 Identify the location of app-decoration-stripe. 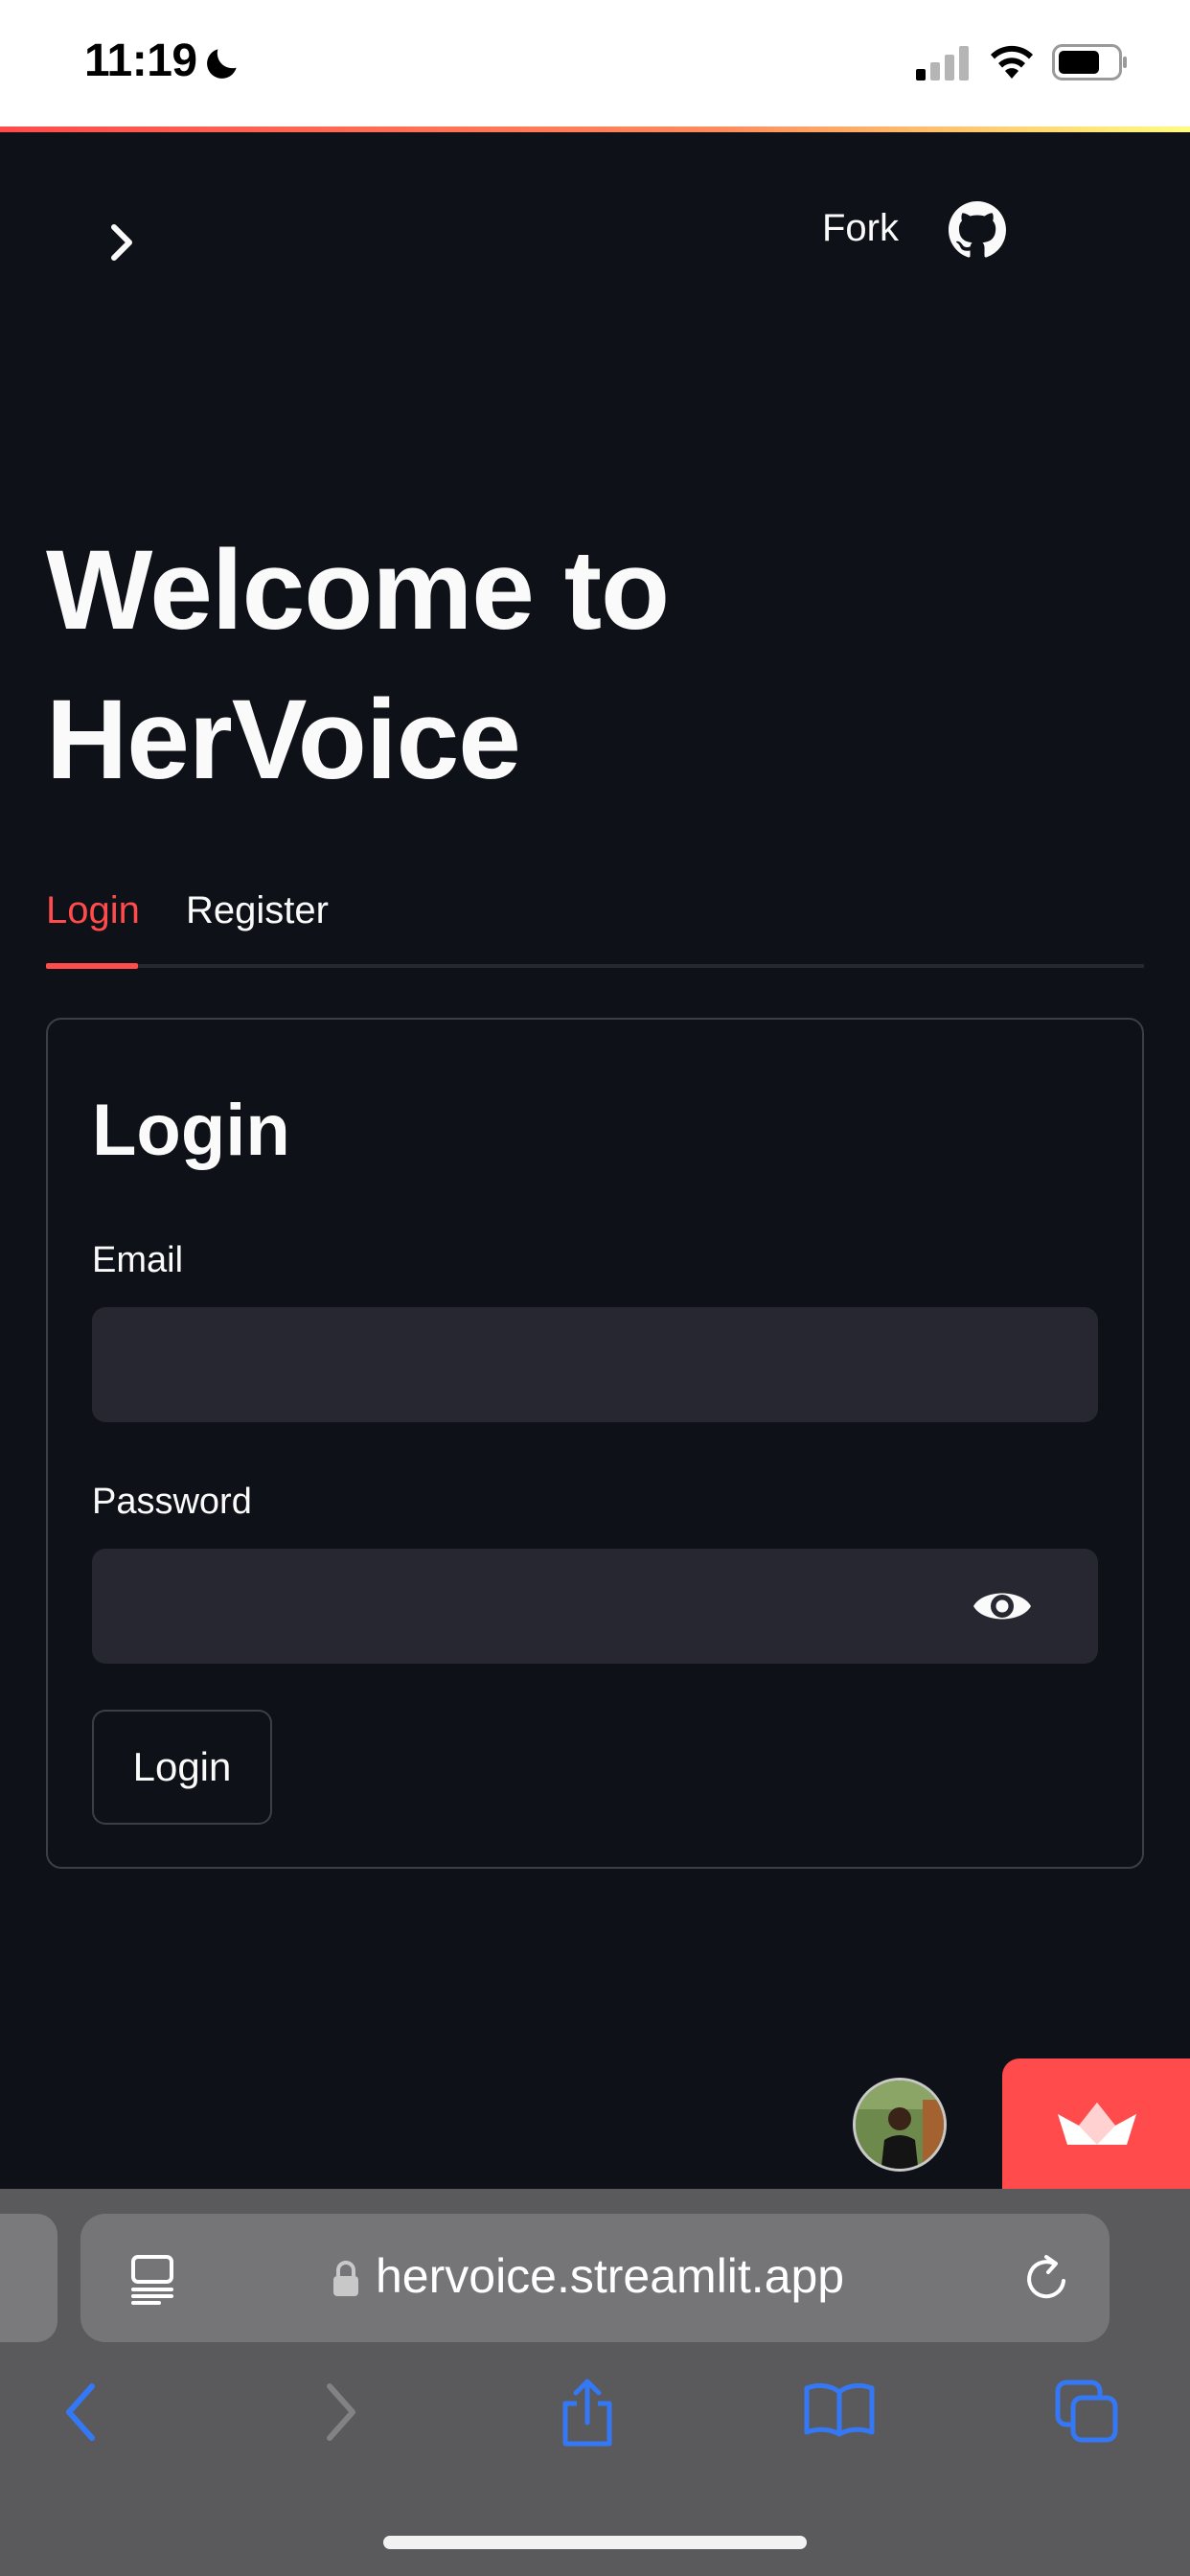
(595, 129).